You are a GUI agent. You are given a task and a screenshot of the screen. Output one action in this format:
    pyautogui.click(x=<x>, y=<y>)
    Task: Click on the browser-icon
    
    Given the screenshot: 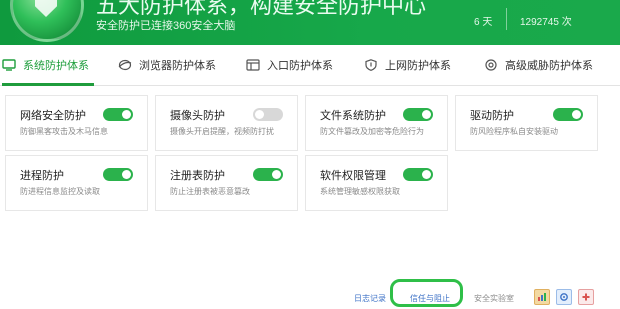 What is the action you would take?
    pyautogui.click(x=125, y=65)
    